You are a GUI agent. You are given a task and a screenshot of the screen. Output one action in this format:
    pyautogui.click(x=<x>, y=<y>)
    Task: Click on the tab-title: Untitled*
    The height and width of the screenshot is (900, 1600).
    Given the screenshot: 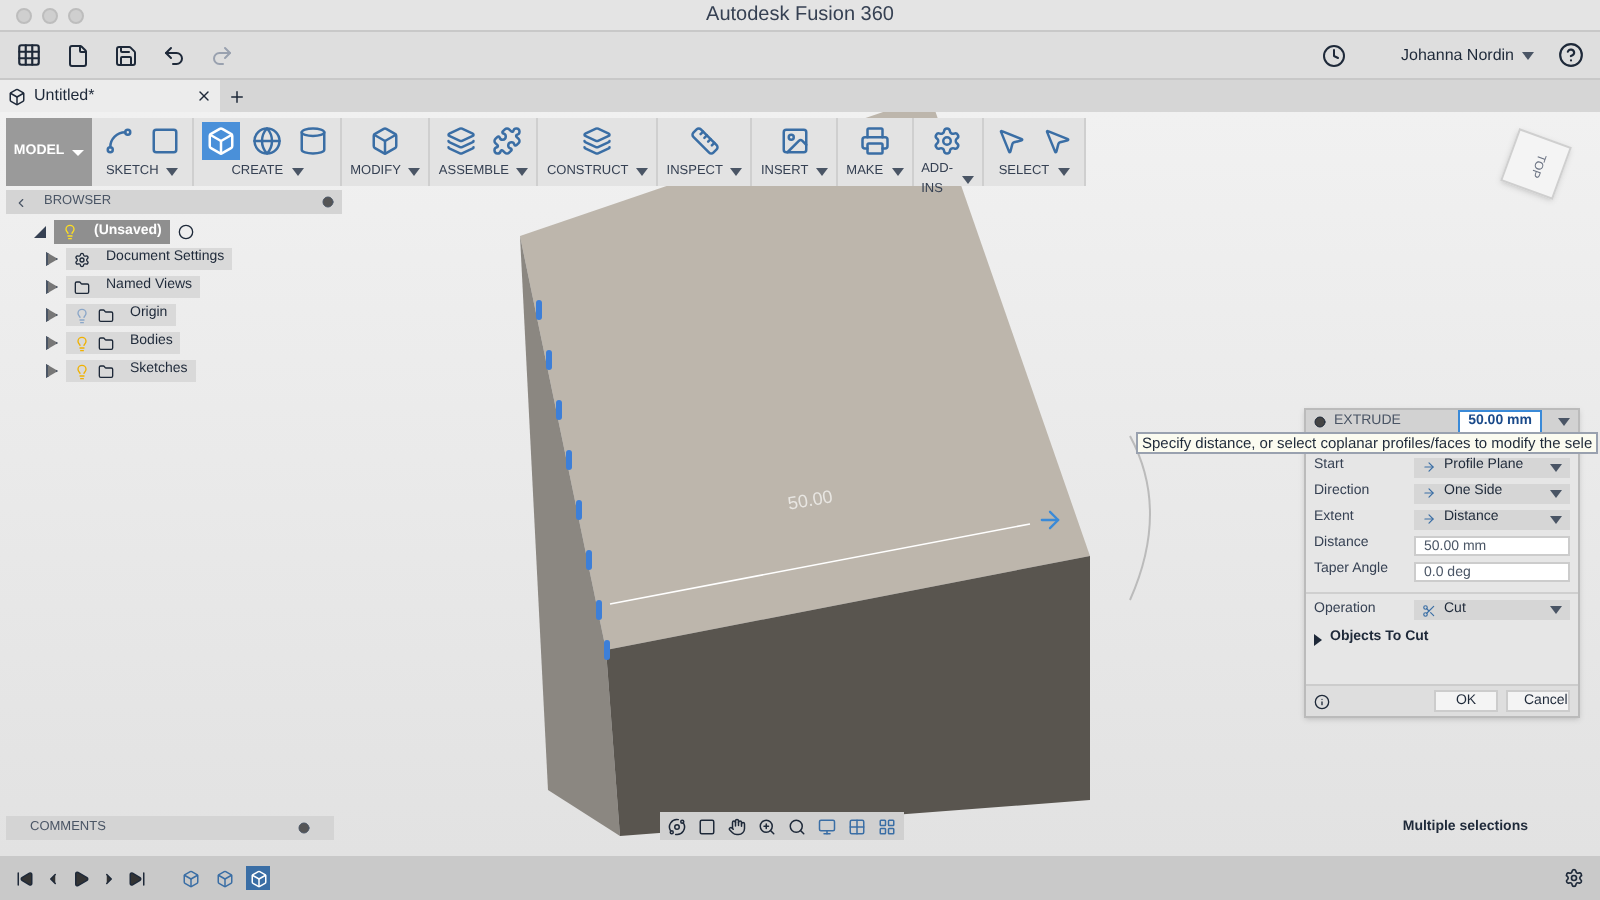 What is the action you would take?
    pyautogui.click(x=65, y=96)
    